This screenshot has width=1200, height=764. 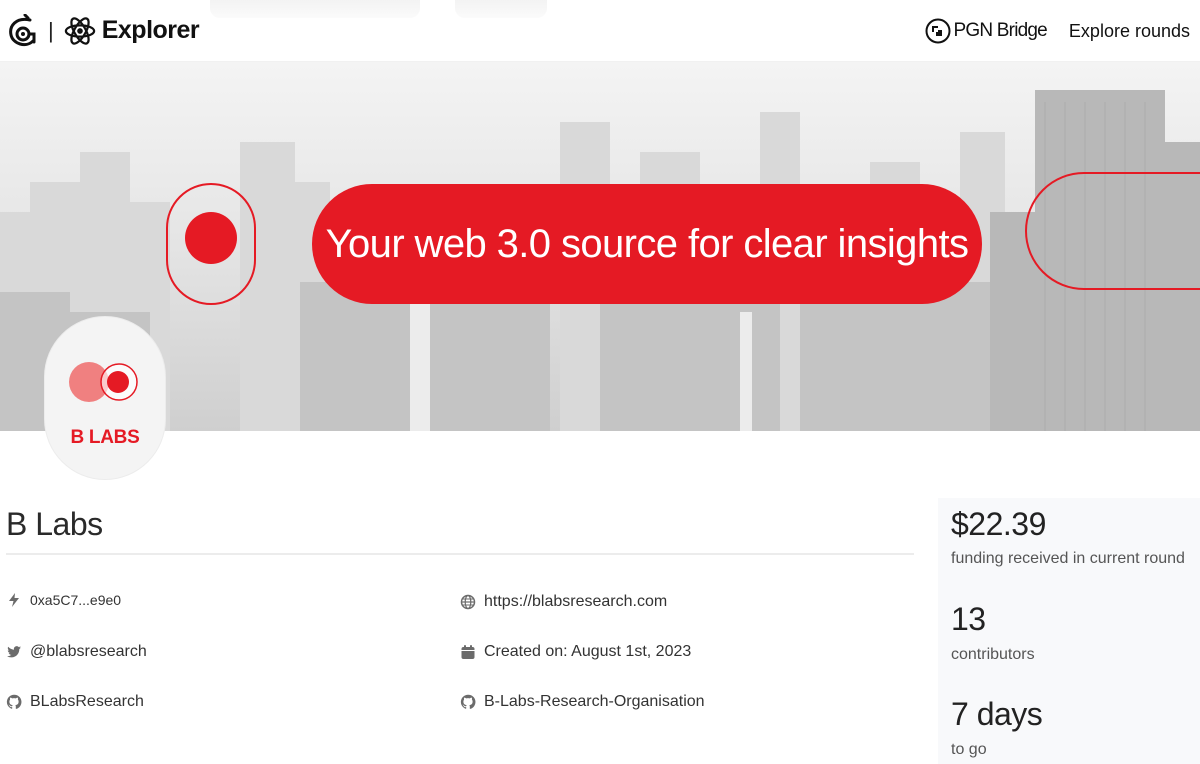 I want to click on pgn-bridge-link: PGN Bridge, so click(x=986, y=31).